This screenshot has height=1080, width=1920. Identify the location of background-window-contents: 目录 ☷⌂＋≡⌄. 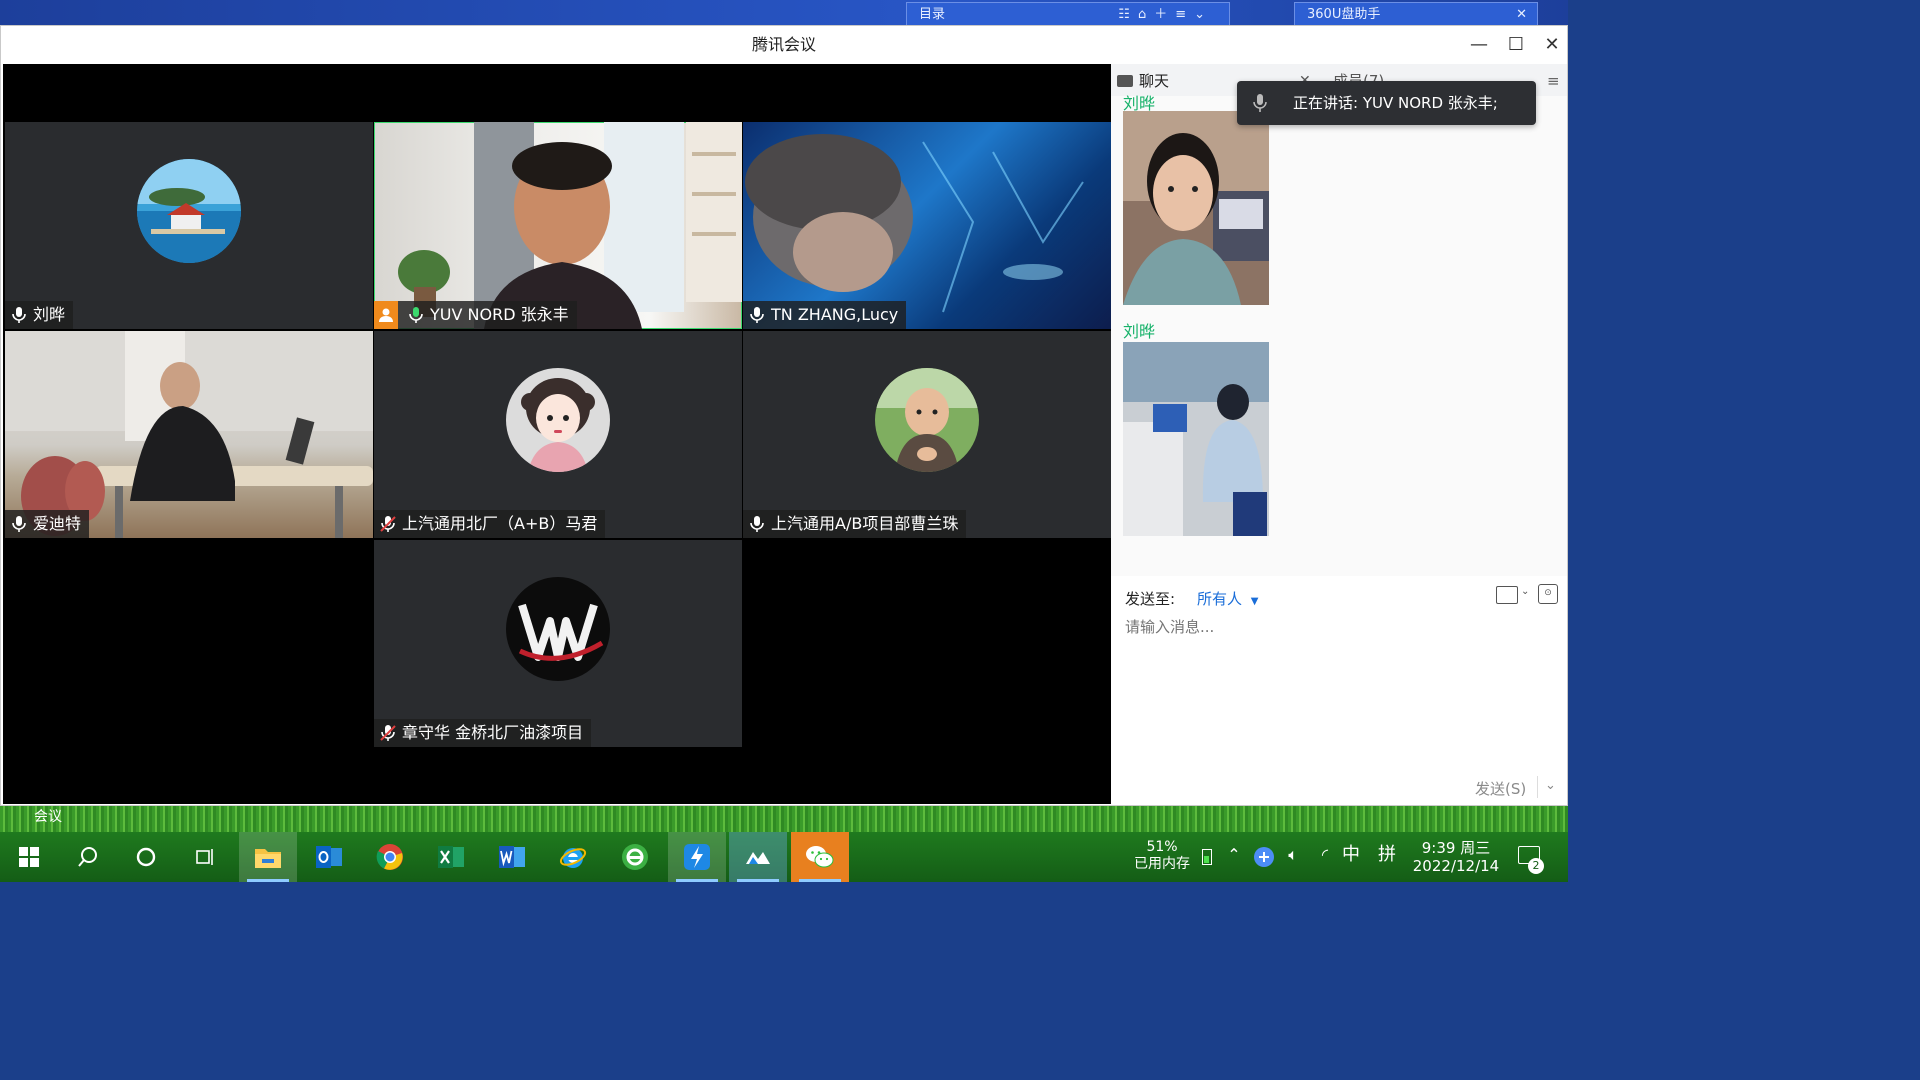
(1068, 14).